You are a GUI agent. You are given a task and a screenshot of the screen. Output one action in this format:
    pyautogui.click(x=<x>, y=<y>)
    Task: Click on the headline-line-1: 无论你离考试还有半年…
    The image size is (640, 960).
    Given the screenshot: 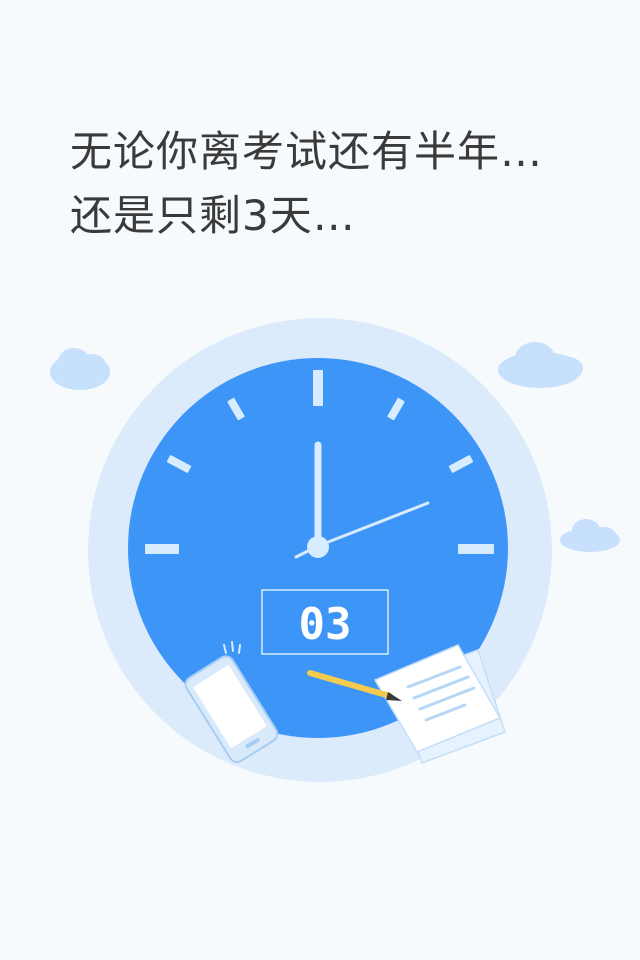 What is the action you would take?
    pyautogui.click(x=307, y=151)
    